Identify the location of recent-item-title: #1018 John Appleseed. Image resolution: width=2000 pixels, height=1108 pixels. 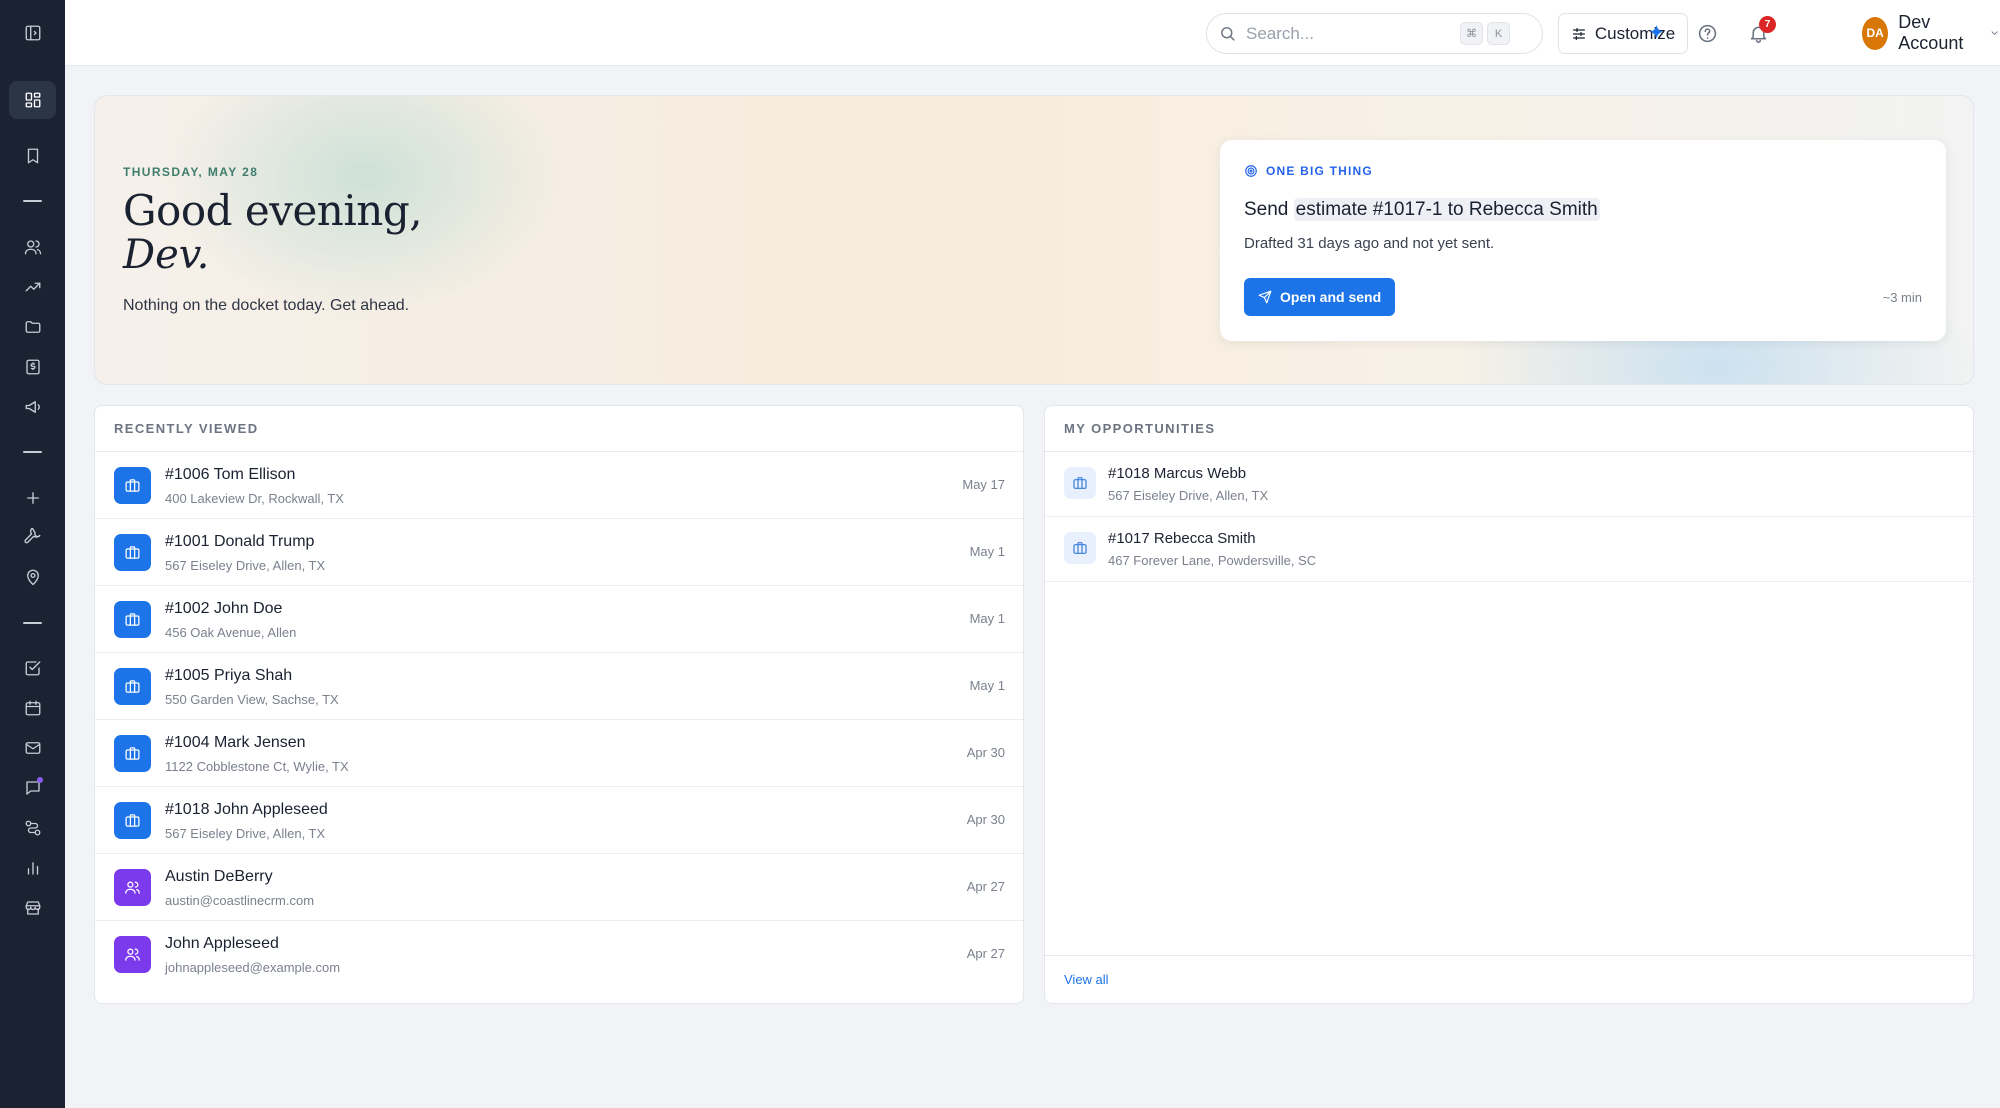
(246, 809).